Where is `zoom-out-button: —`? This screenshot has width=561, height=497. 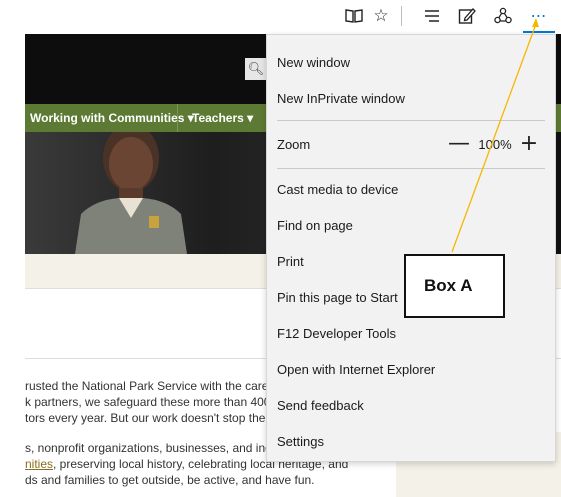 zoom-out-button: — is located at coordinates (459, 145).